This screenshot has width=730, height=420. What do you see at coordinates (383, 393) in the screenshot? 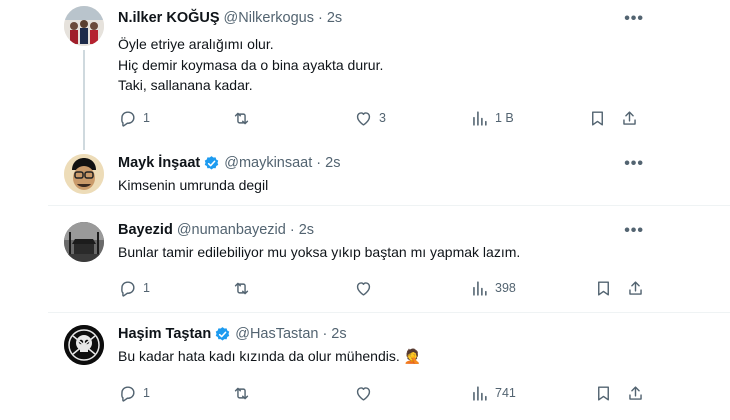
I see `tweet-actions: 1 741` at bounding box center [383, 393].